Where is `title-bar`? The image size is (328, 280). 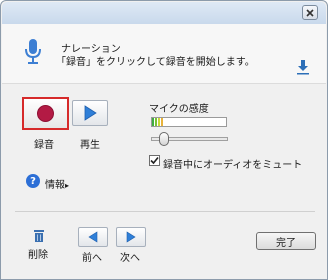 title-bar is located at coordinates (164, 13).